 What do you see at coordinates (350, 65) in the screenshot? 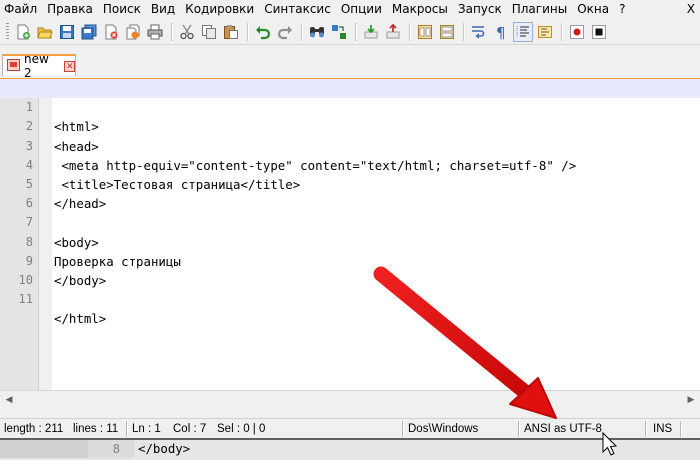
I see `tab-bar: new 2 ✕` at bounding box center [350, 65].